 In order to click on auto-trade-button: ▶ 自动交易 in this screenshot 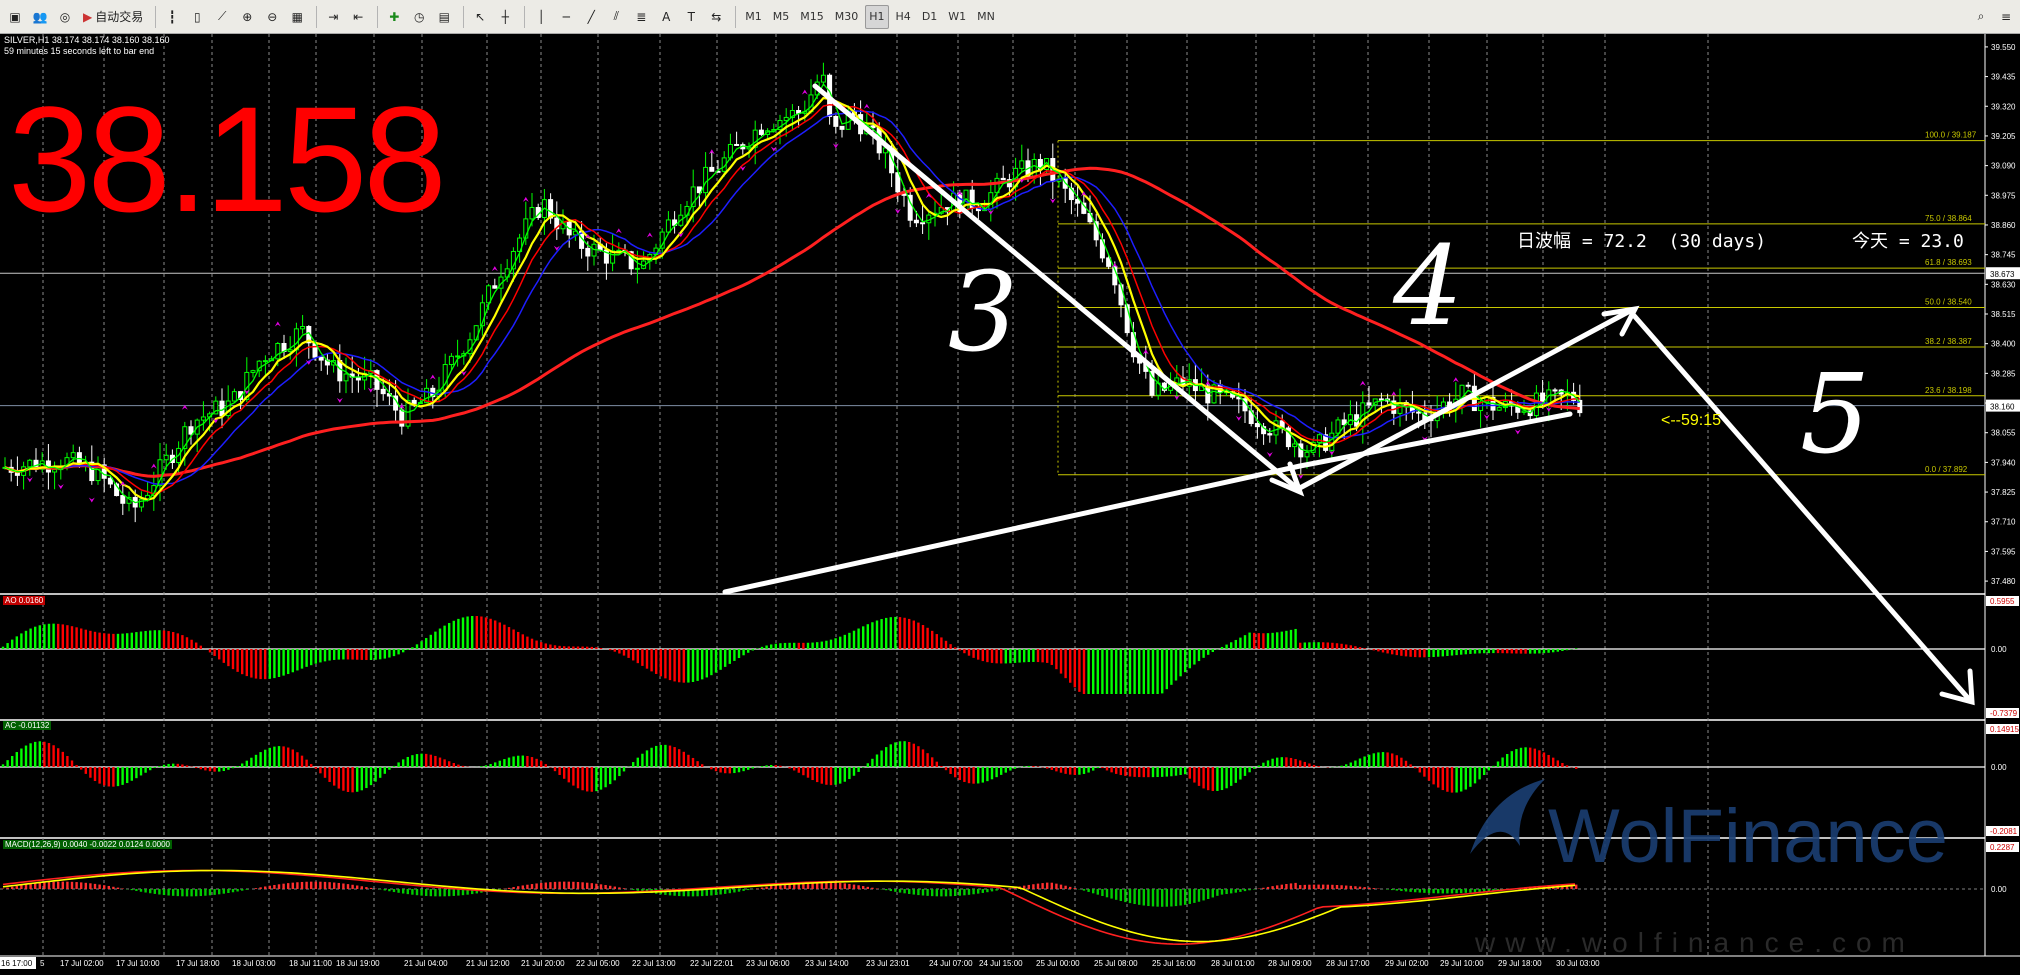, I will do `click(113, 17)`.